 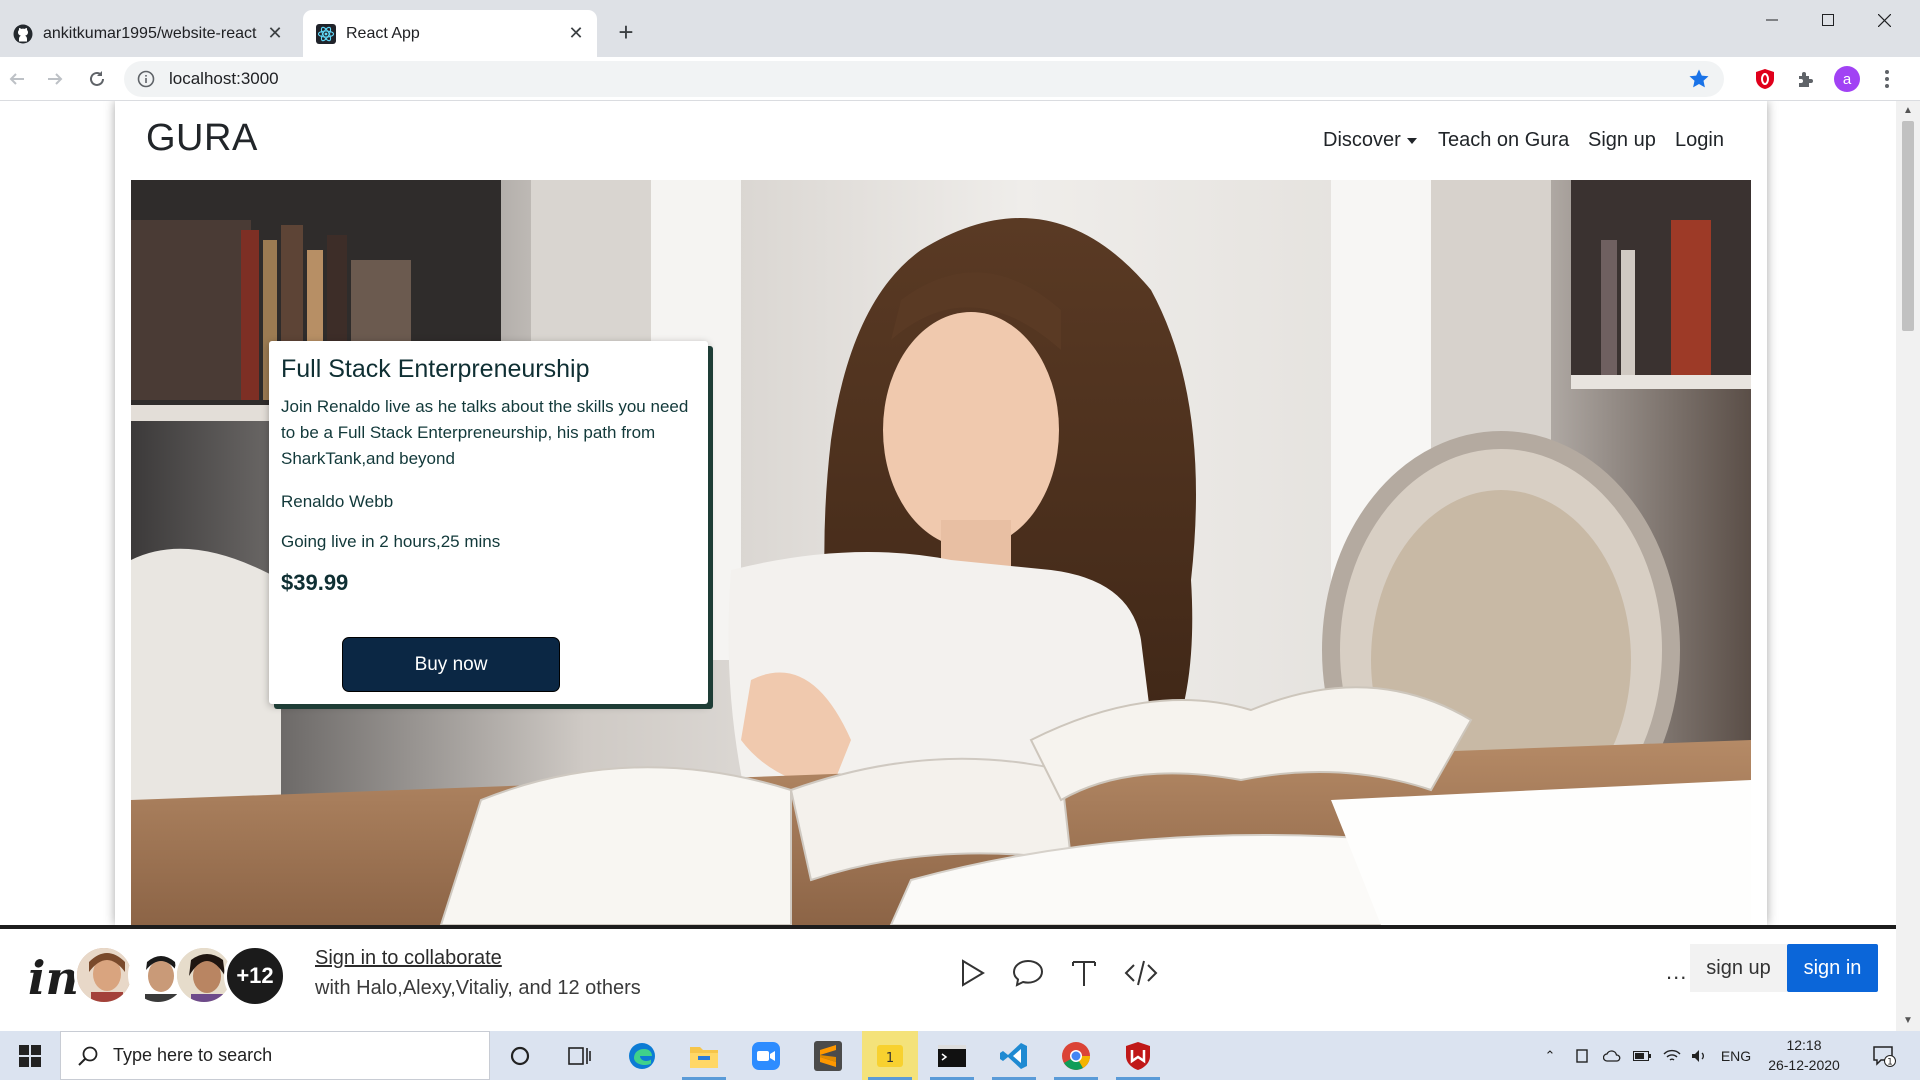 What do you see at coordinates (1804, 1065) in the screenshot?
I see `clock-date: 26-12-2020` at bounding box center [1804, 1065].